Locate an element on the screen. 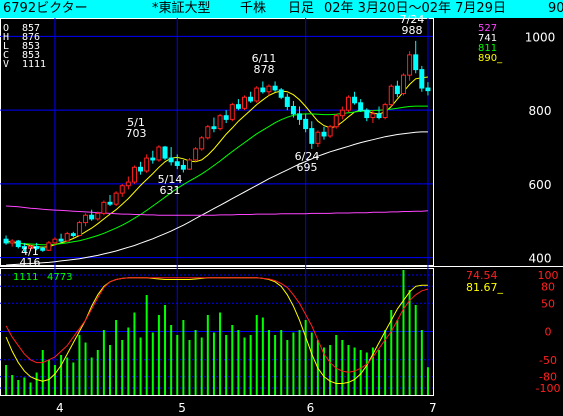 This screenshot has height=416, width=563. volume-legend-value: 4773 is located at coordinates (59, 277).